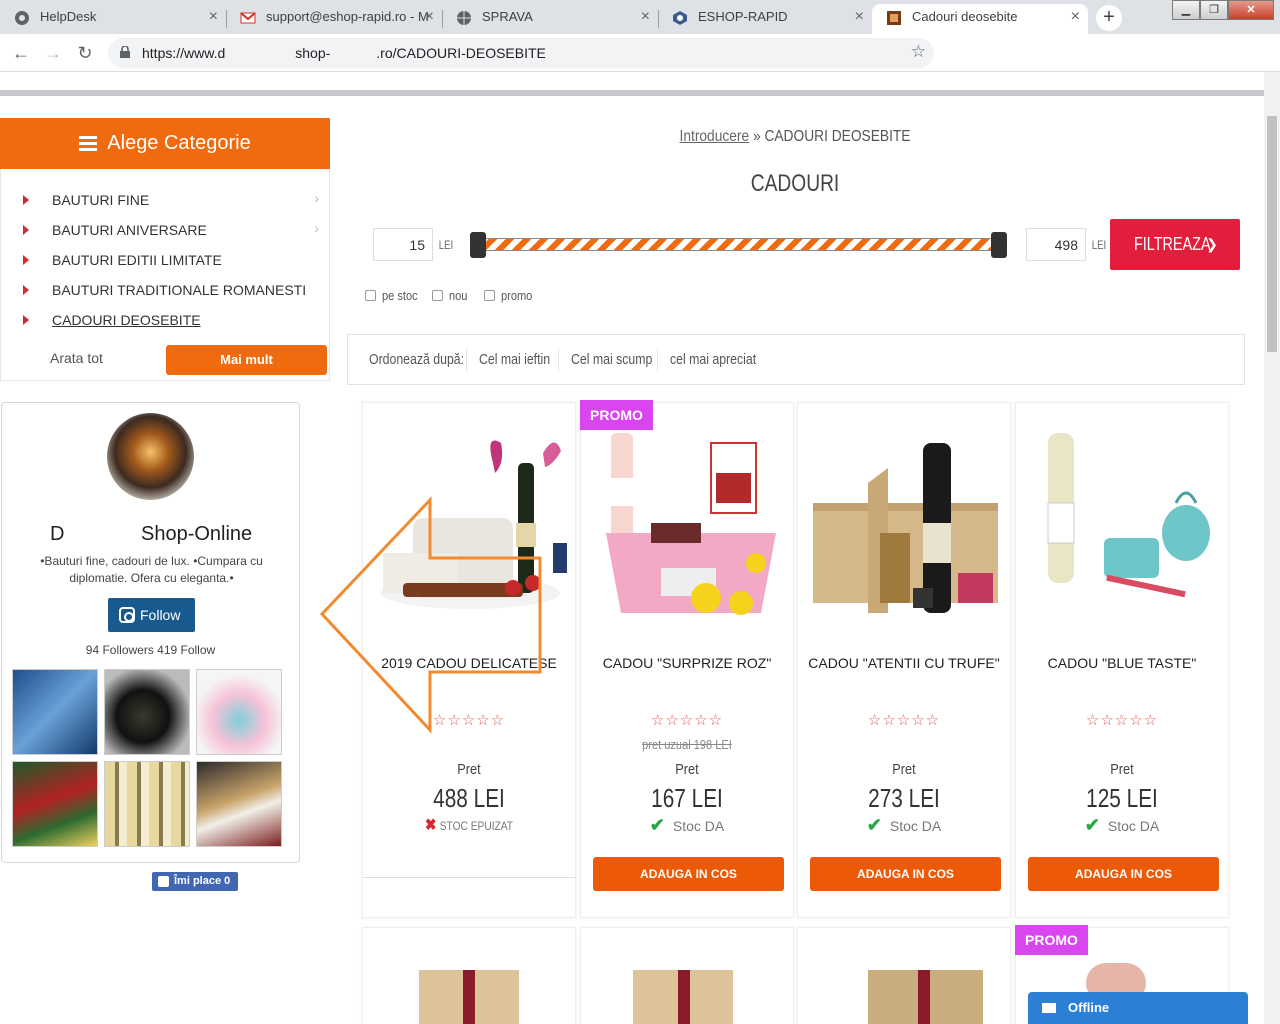  I want to click on page-title: CADOURI, so click(795, 183).